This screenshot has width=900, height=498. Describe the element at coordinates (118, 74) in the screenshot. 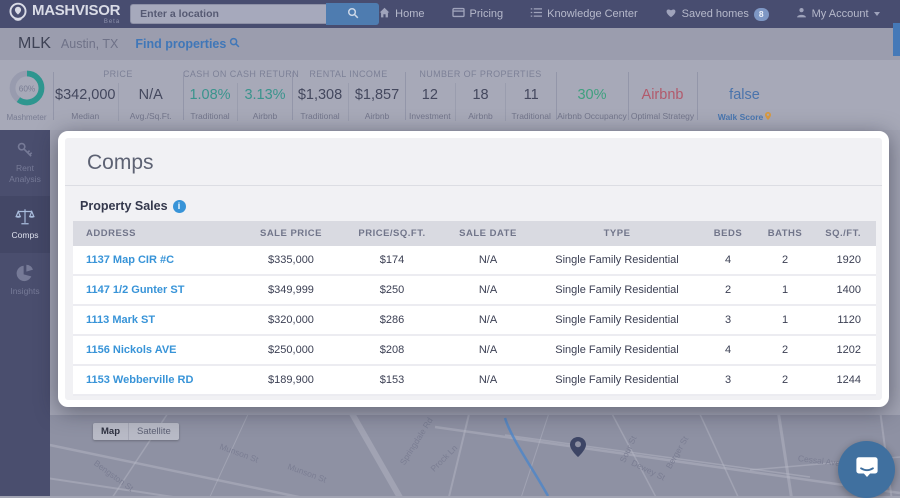

I see `price-label: PRICE` at that location.